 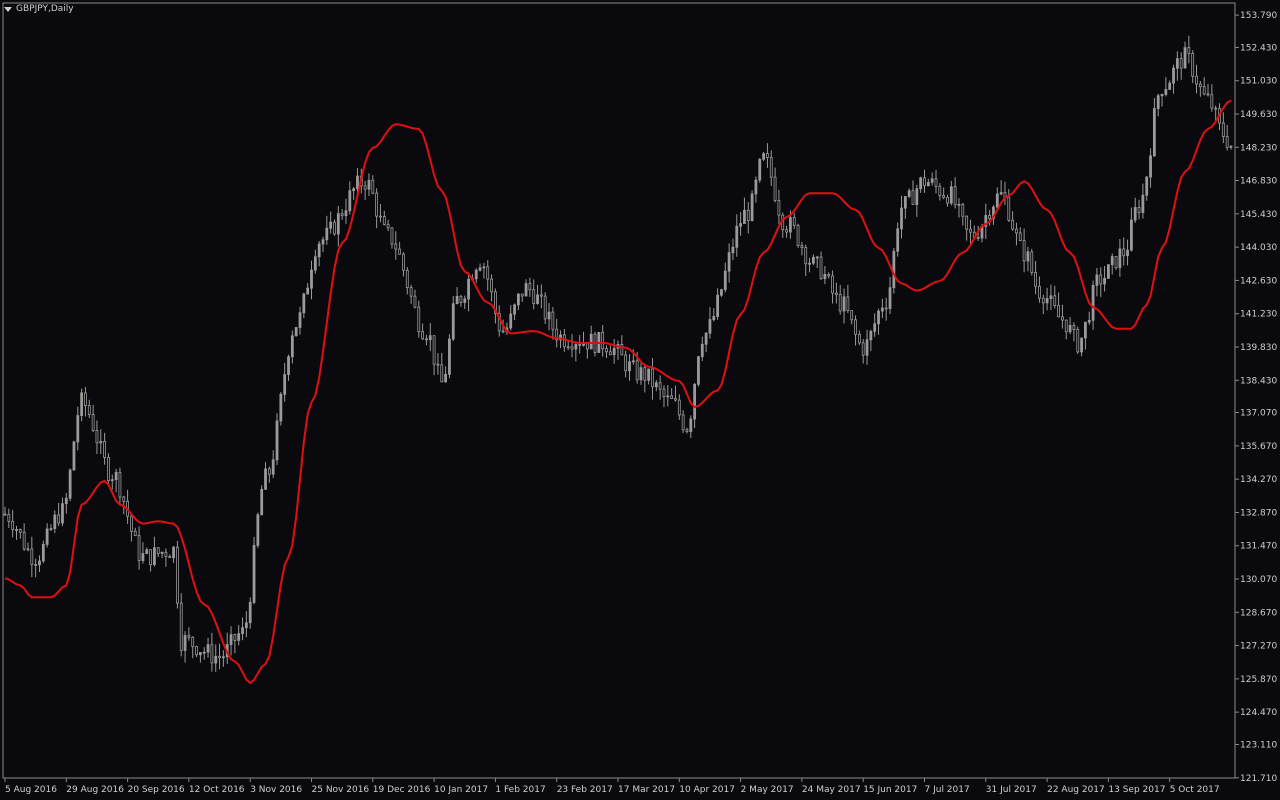 What do you see at coordinates (8, 9) in the screenshot?
I see `dropdown-triangle-icon` at bounding box center [8, 9].